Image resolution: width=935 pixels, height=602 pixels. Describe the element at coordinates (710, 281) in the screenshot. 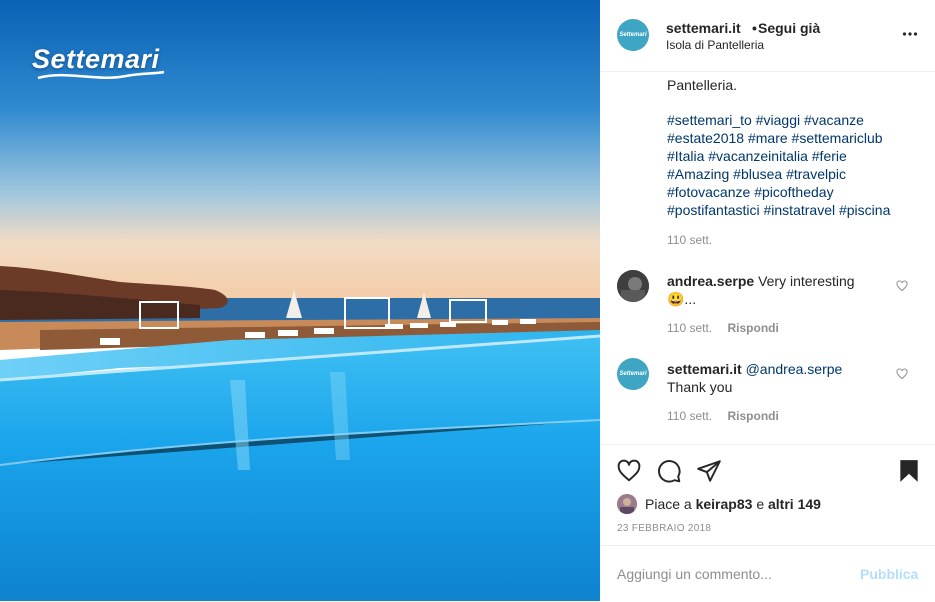

I see `comment-username: andrea.serpe` at that location.